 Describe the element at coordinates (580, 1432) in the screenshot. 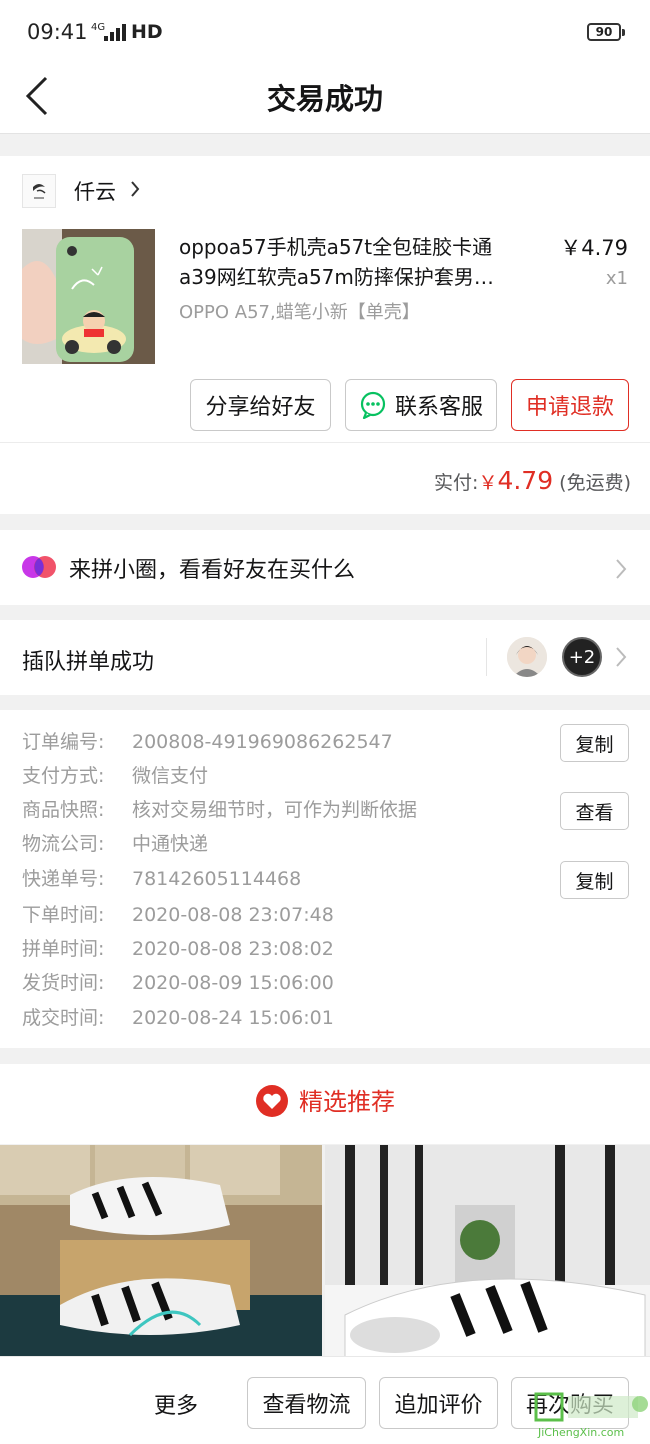

I see `svg-text: JiChengXin.com` at that location.